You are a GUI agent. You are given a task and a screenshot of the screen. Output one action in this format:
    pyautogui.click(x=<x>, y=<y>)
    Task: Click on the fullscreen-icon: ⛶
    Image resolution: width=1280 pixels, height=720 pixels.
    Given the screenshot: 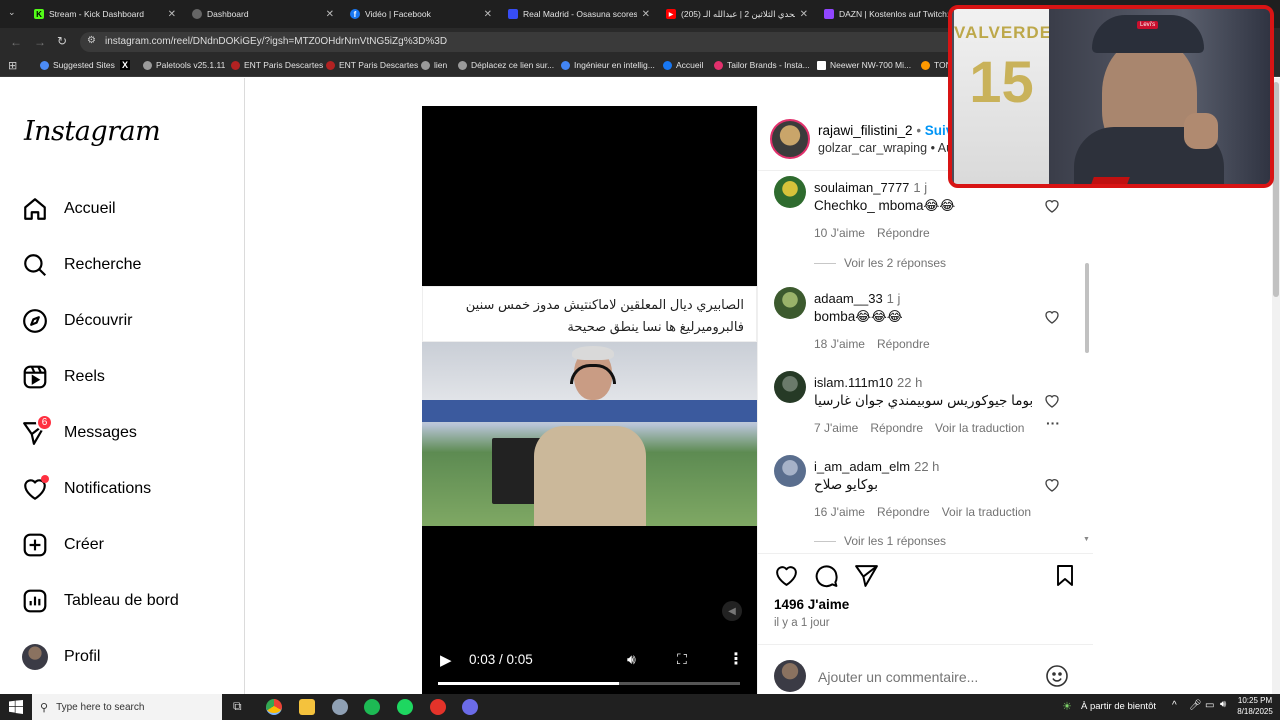 What is the action you would take?
    pyautogui.click(x=682, y=659)
    